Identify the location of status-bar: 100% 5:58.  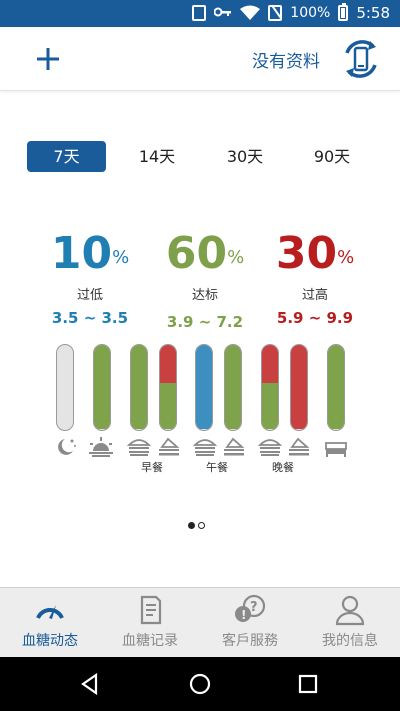
(200, 13).